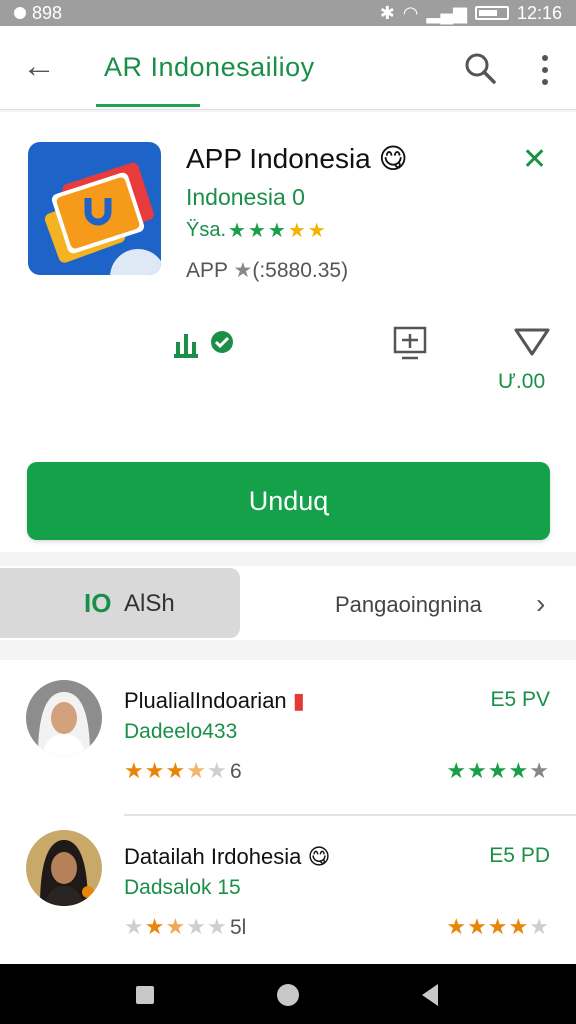  Describe the element at coordinates (209, 67) in the screenshot. I see `app-bar-title: AR Indonesailioy` at that location.